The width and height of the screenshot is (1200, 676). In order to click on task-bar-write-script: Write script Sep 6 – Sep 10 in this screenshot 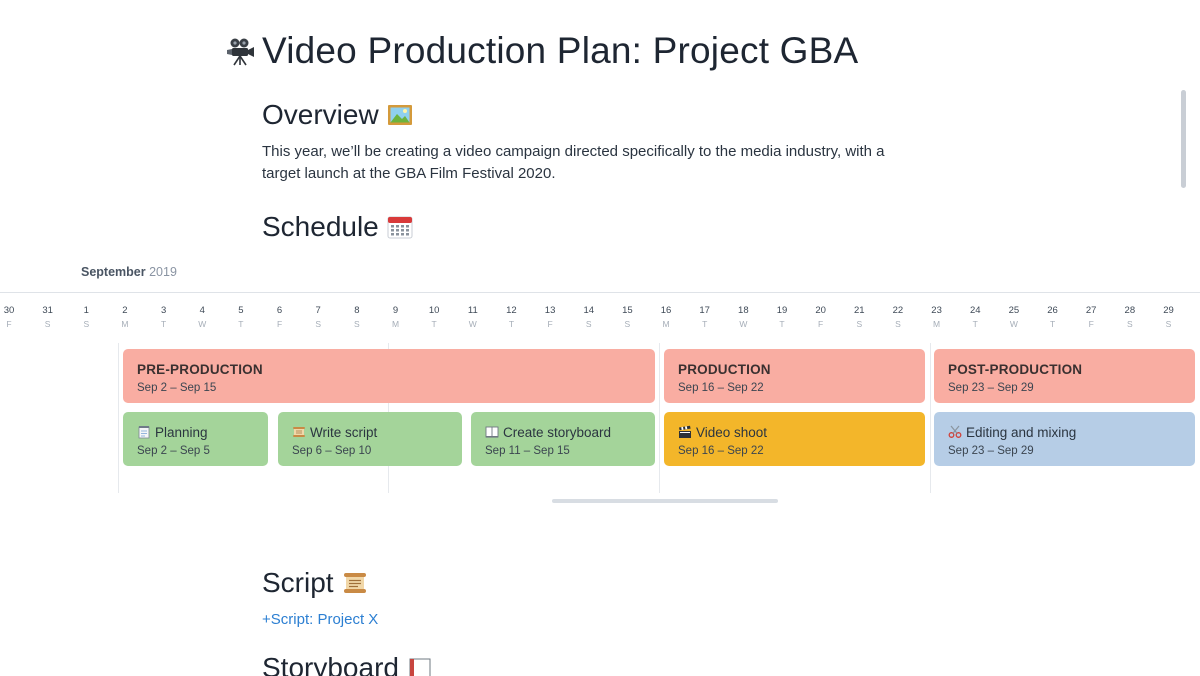, I will do `click(370, 439)`.